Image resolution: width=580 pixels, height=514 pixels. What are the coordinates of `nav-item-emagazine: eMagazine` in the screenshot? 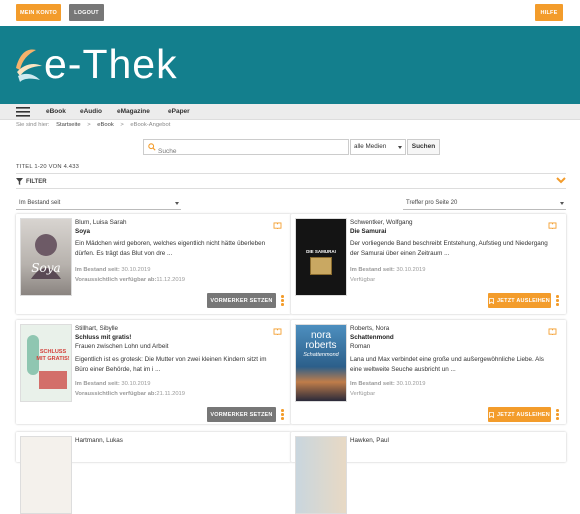 It's located at (133, 112).